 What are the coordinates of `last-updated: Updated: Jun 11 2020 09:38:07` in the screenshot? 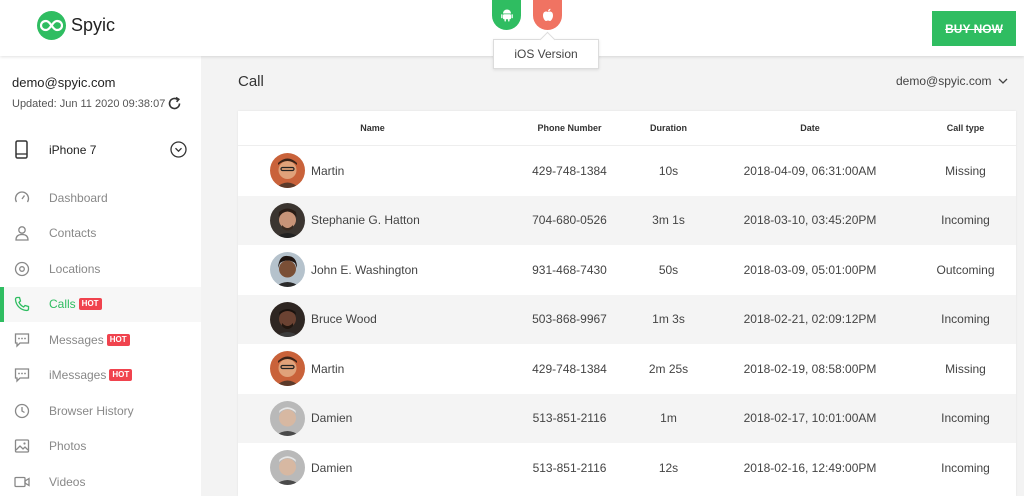 It's located at (89, 104).